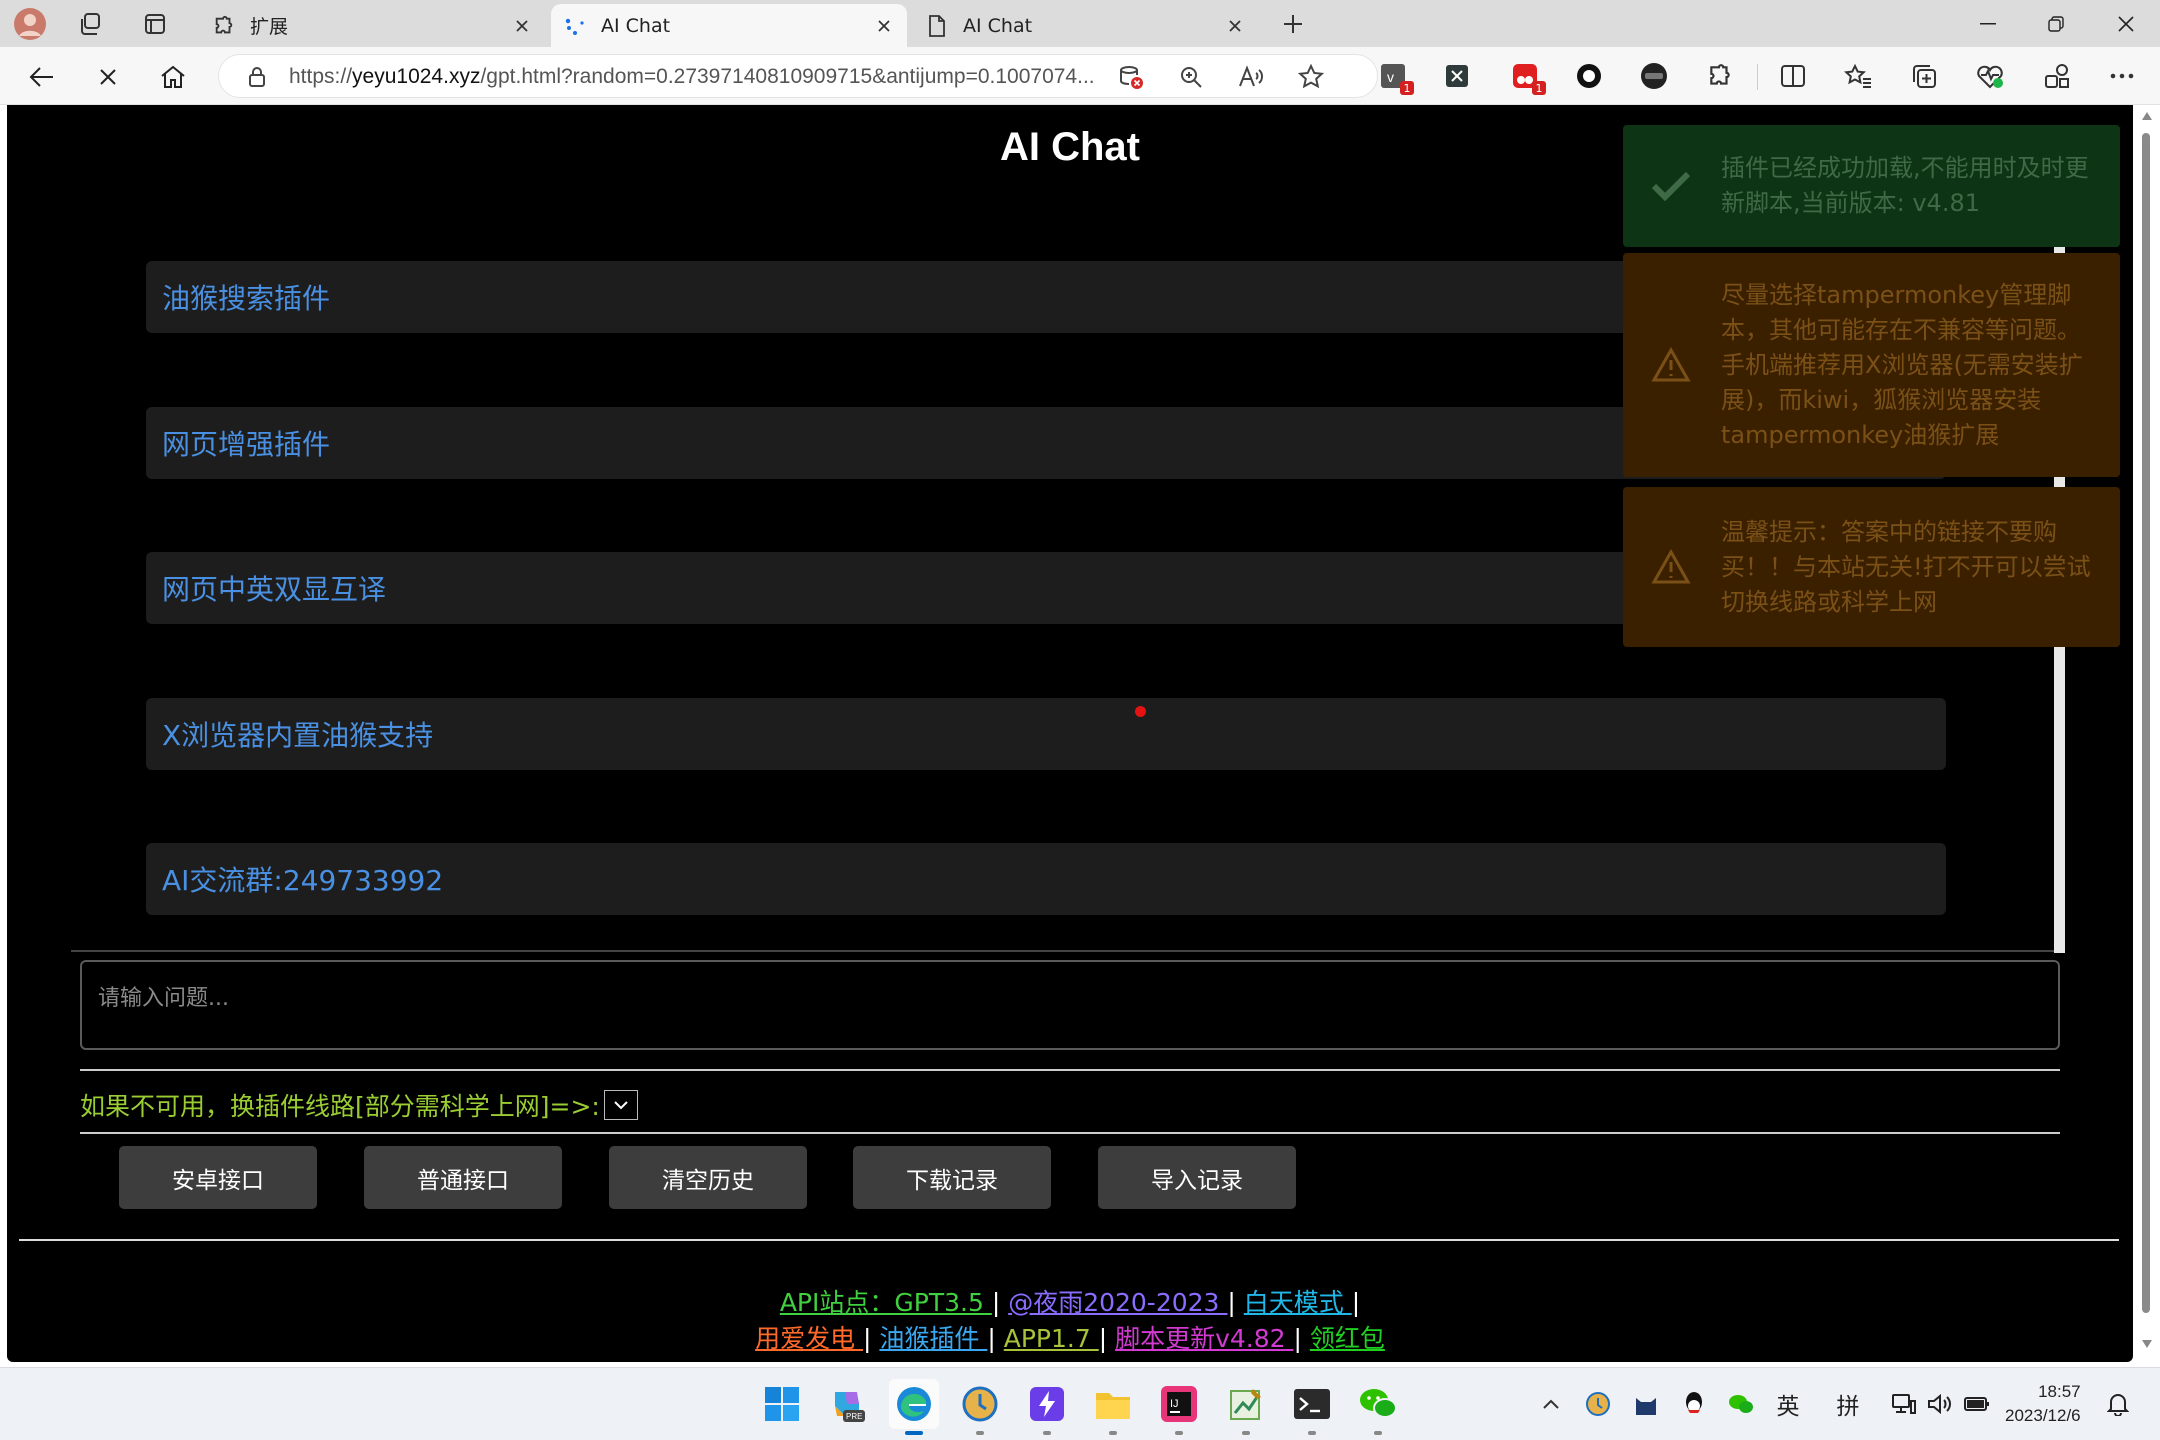 The height and width of the screenshot is (1440, 2160). Describe the element at coordinates (933, 1338) in the screenshot. I see `footer-plugin-link: 油猴插件` at that location.